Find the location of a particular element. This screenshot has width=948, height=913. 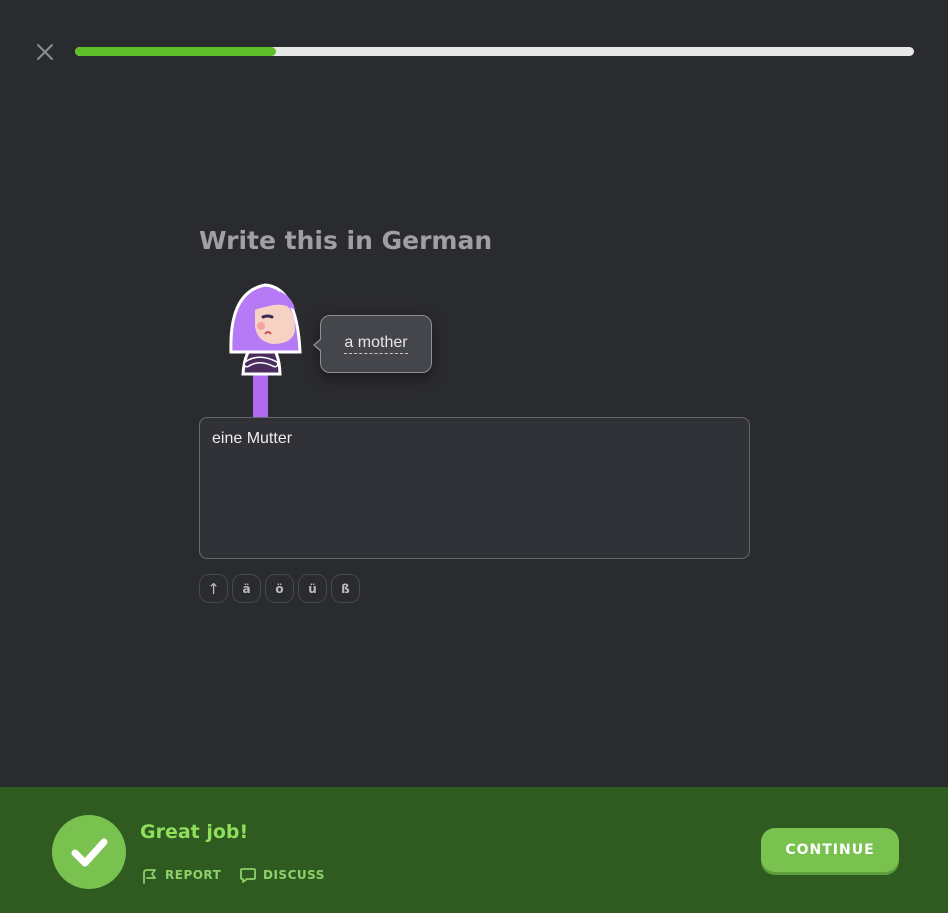

report-label: REPORT is located at coordinates (193, 875).